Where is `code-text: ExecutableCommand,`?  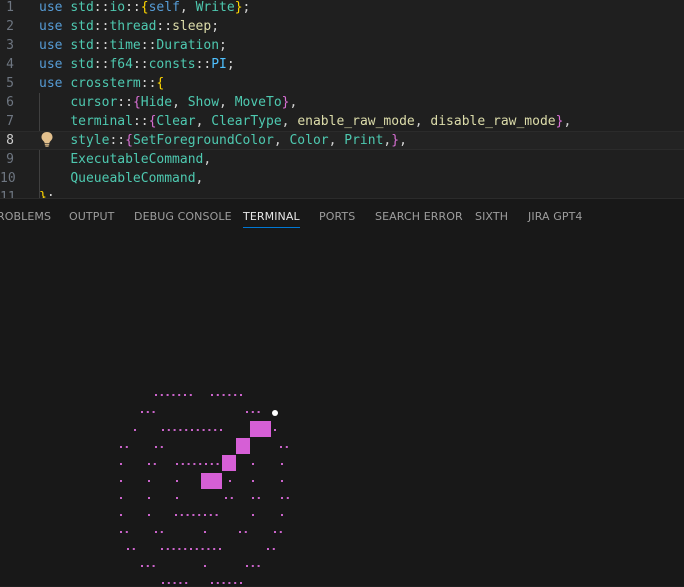 code-text: ExecutableCommand, is located at coordinates (141, 159).